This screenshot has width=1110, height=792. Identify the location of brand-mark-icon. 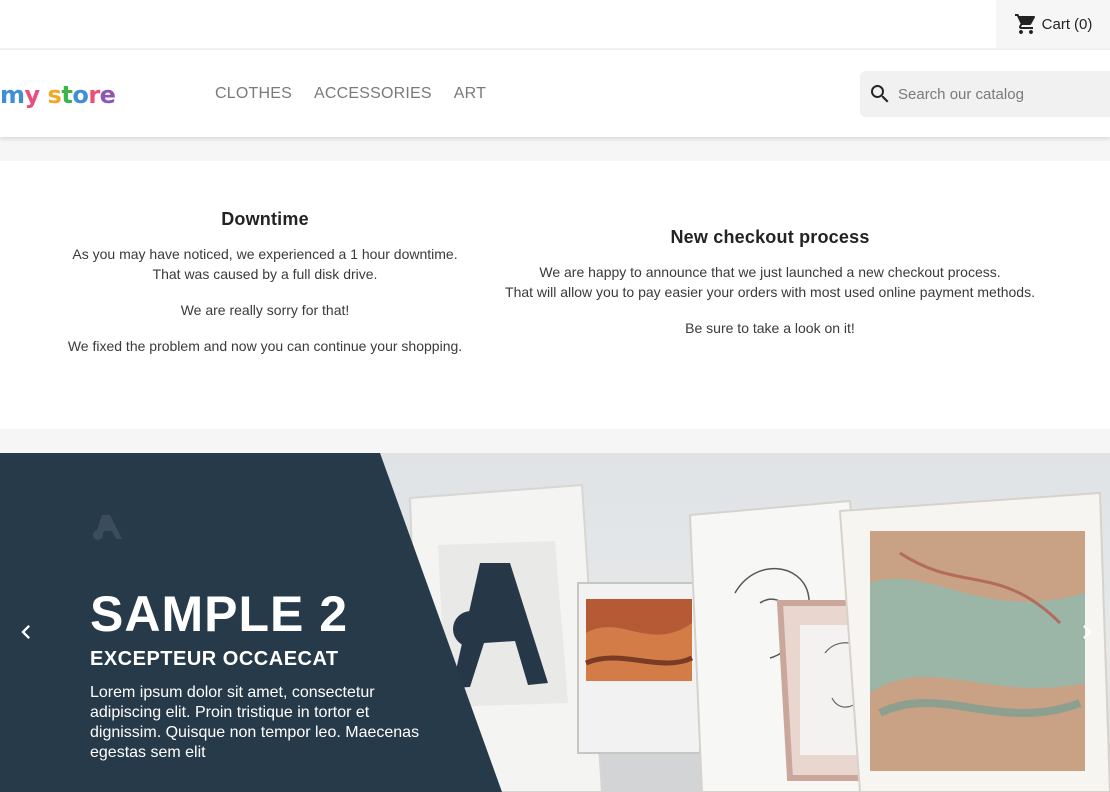
(107, 527).